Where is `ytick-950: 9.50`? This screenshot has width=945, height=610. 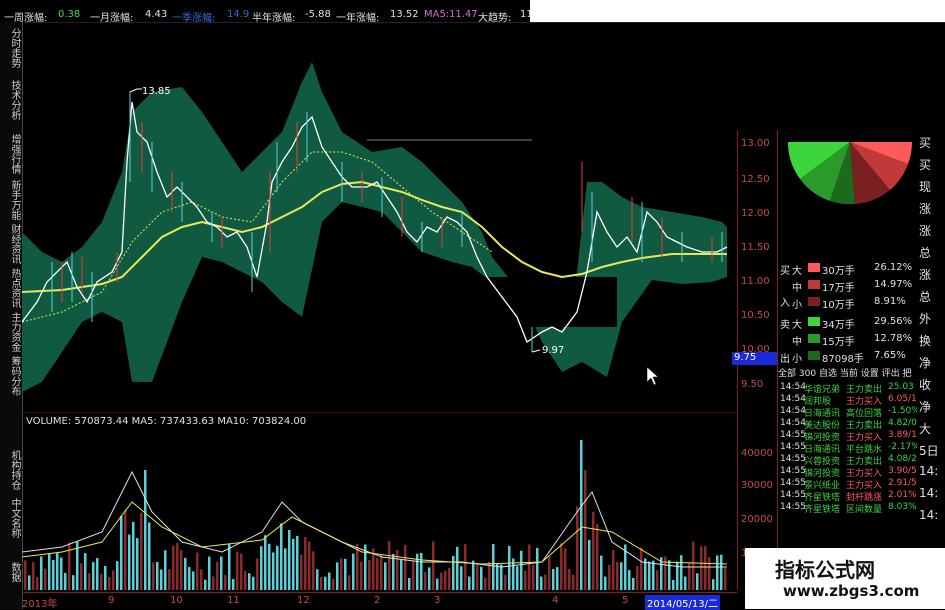 ytick-950: 9.50 is located at coordinates (752, 384).